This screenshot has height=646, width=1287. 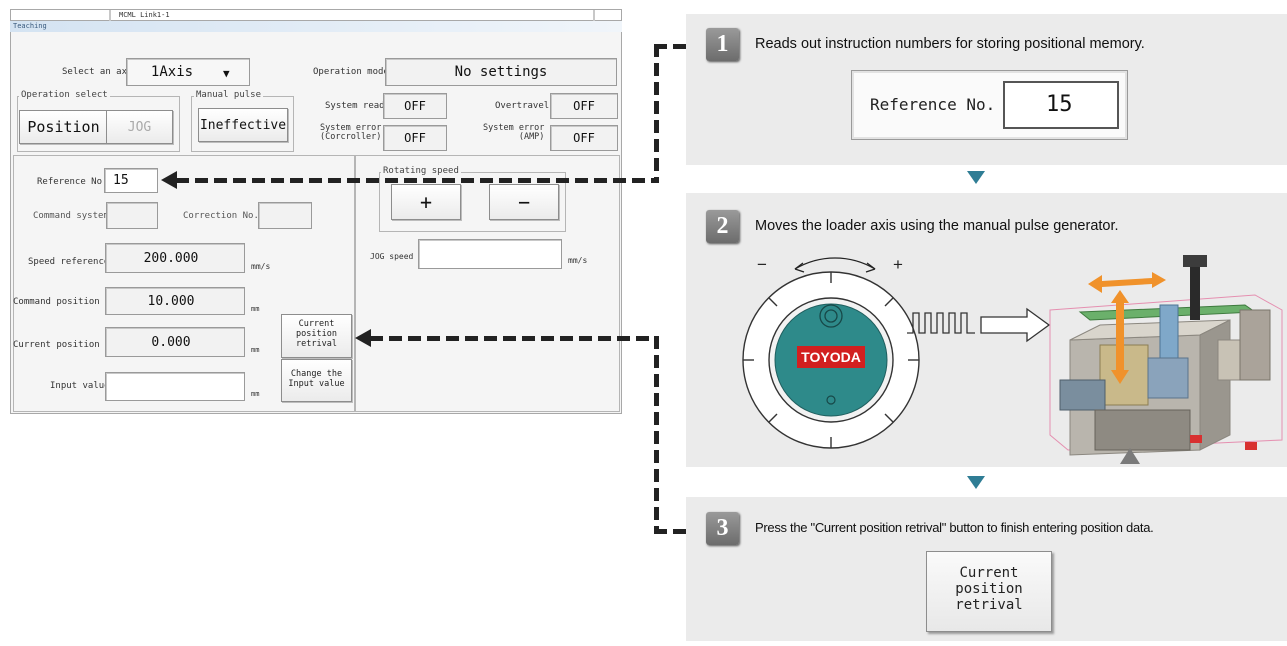 I want to click on operation-mode-label: Operation mode, so click(x=351, y=72).